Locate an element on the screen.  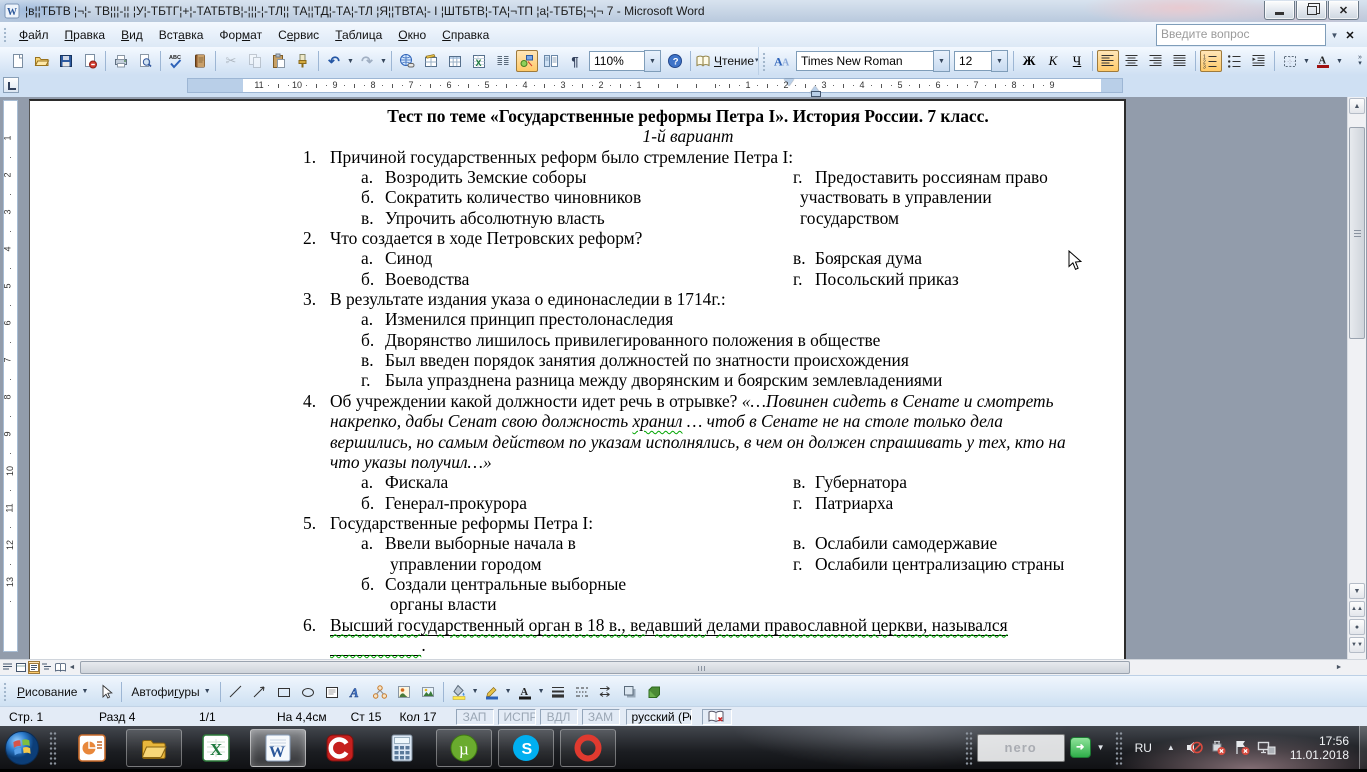
undo-button: ↶ is located at coordinates (334, 61).